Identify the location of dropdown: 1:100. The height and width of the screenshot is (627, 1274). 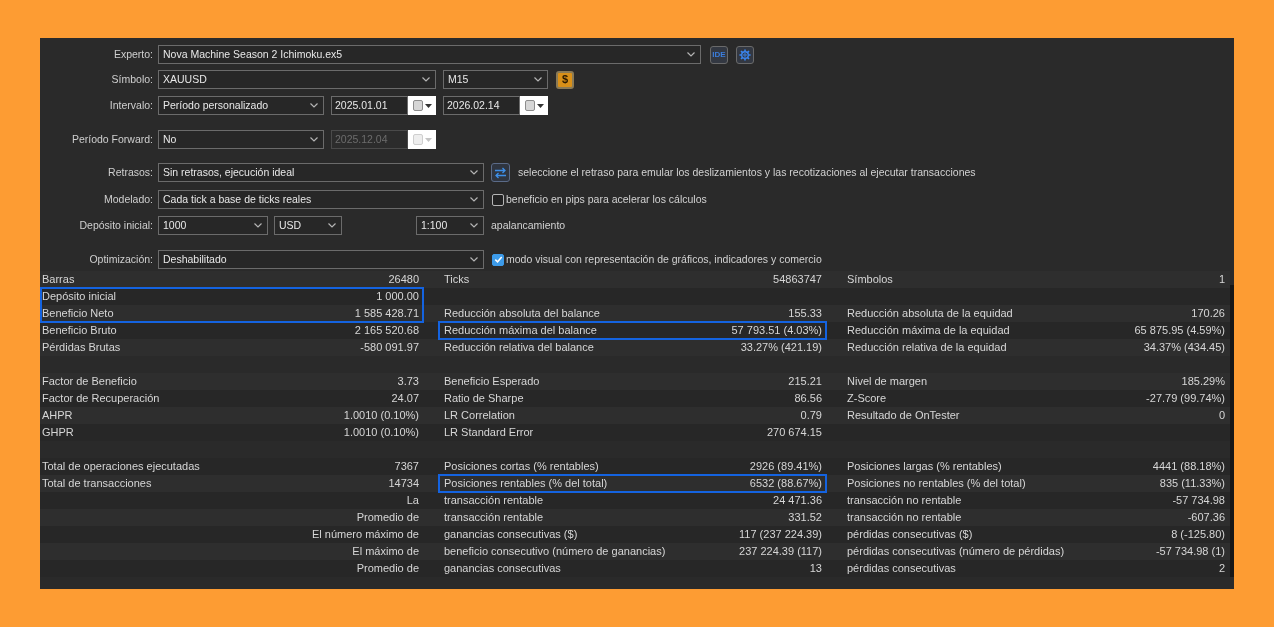
(450, 225).